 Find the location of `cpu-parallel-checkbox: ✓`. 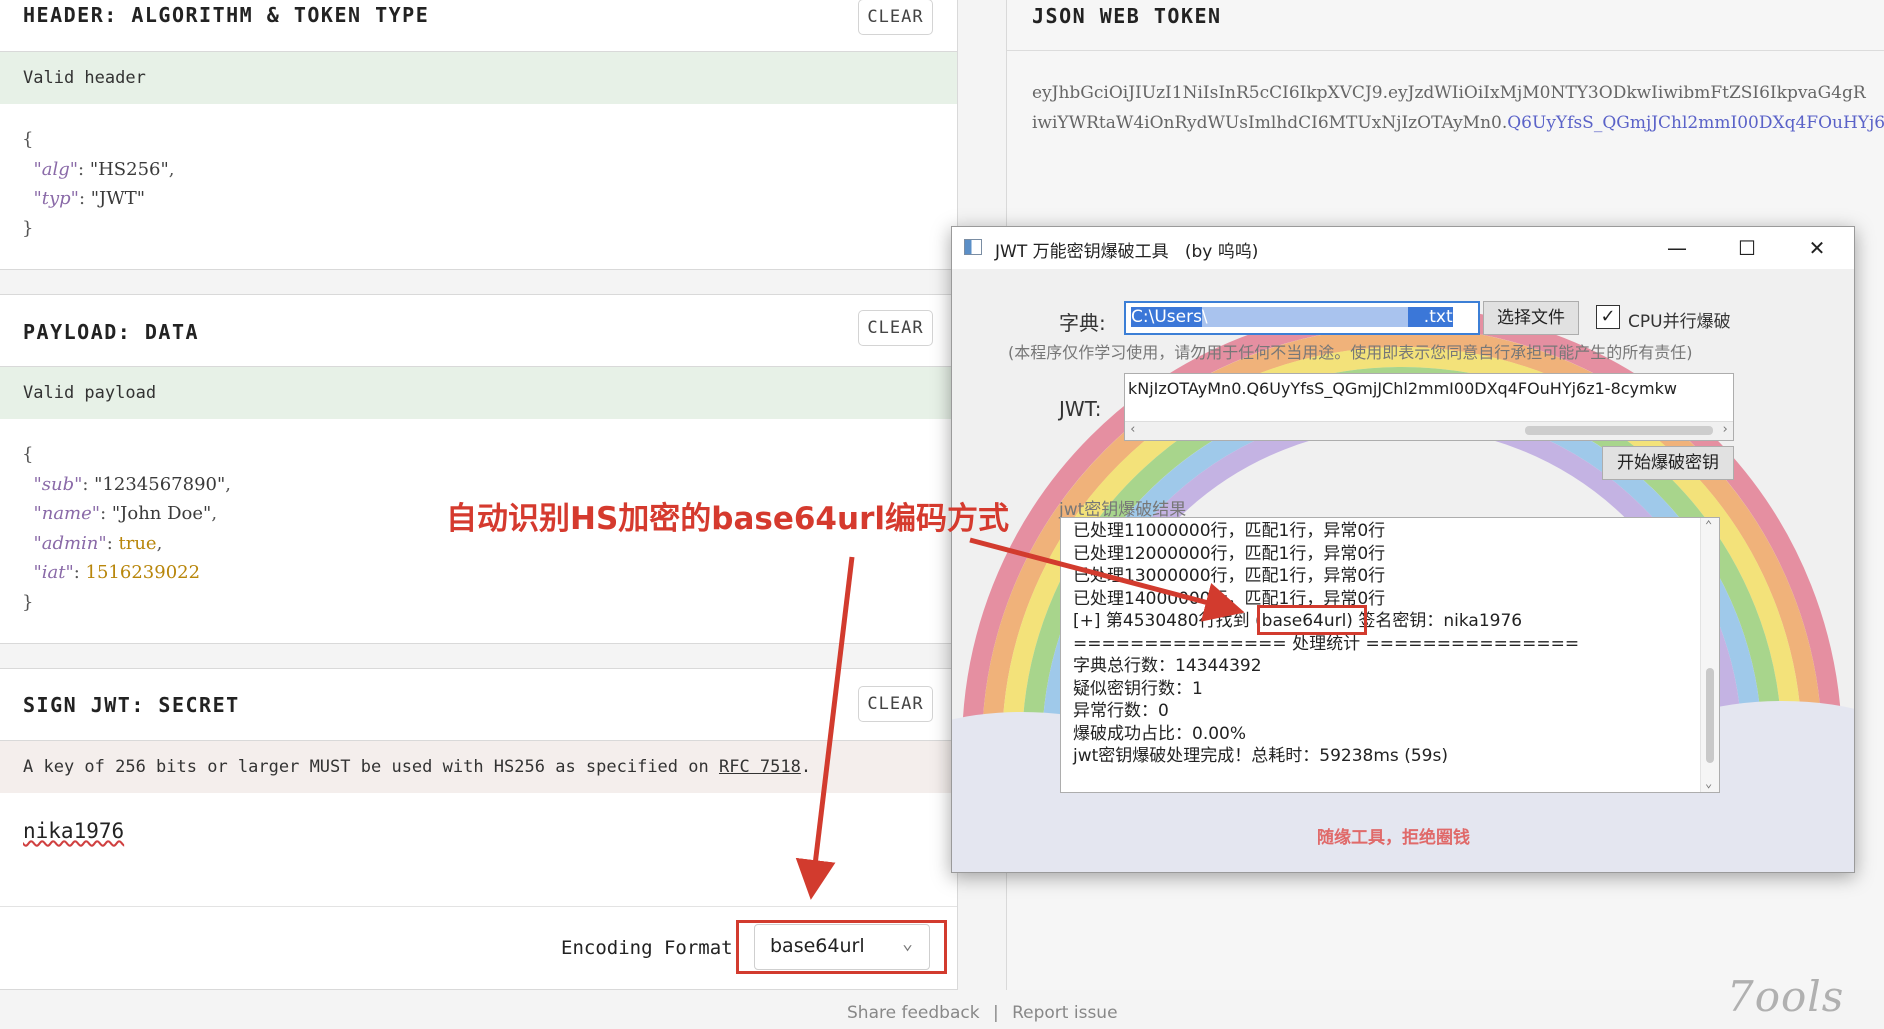

cpu-parallel-checkbox: ✓ is located at coordinates (1608, 317).